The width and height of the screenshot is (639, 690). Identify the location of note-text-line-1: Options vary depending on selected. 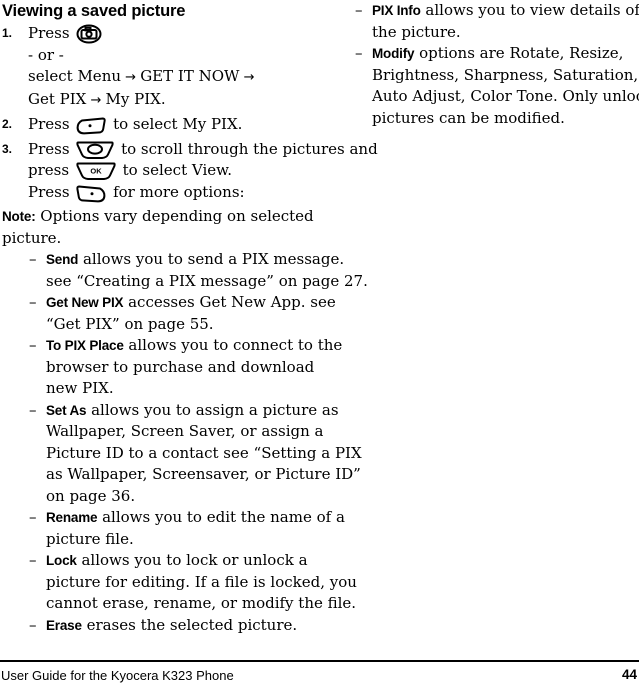
(177, 216).